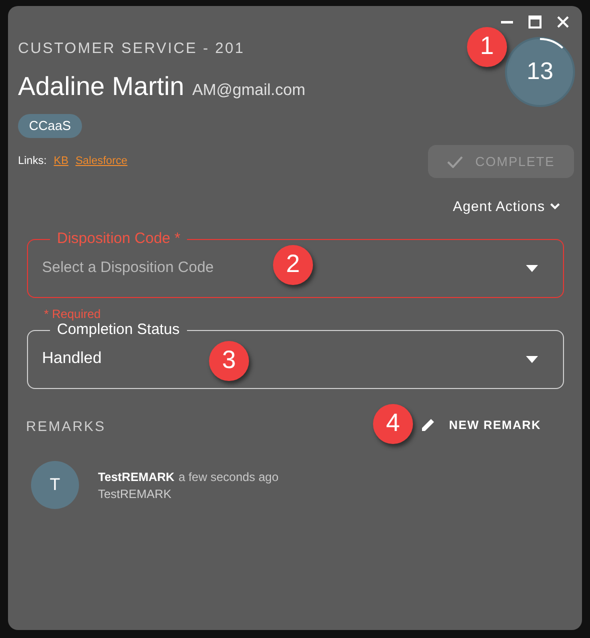  Describe the element at coordinates (101, 160) in the screenshot. I see `link: Salesforce` at that location.